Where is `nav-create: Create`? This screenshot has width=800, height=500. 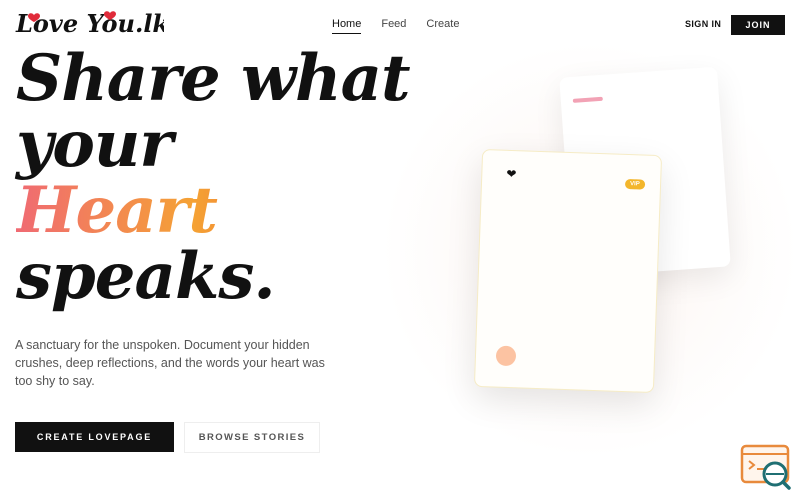 nav-create: Create is located at coordinates (442, 26).